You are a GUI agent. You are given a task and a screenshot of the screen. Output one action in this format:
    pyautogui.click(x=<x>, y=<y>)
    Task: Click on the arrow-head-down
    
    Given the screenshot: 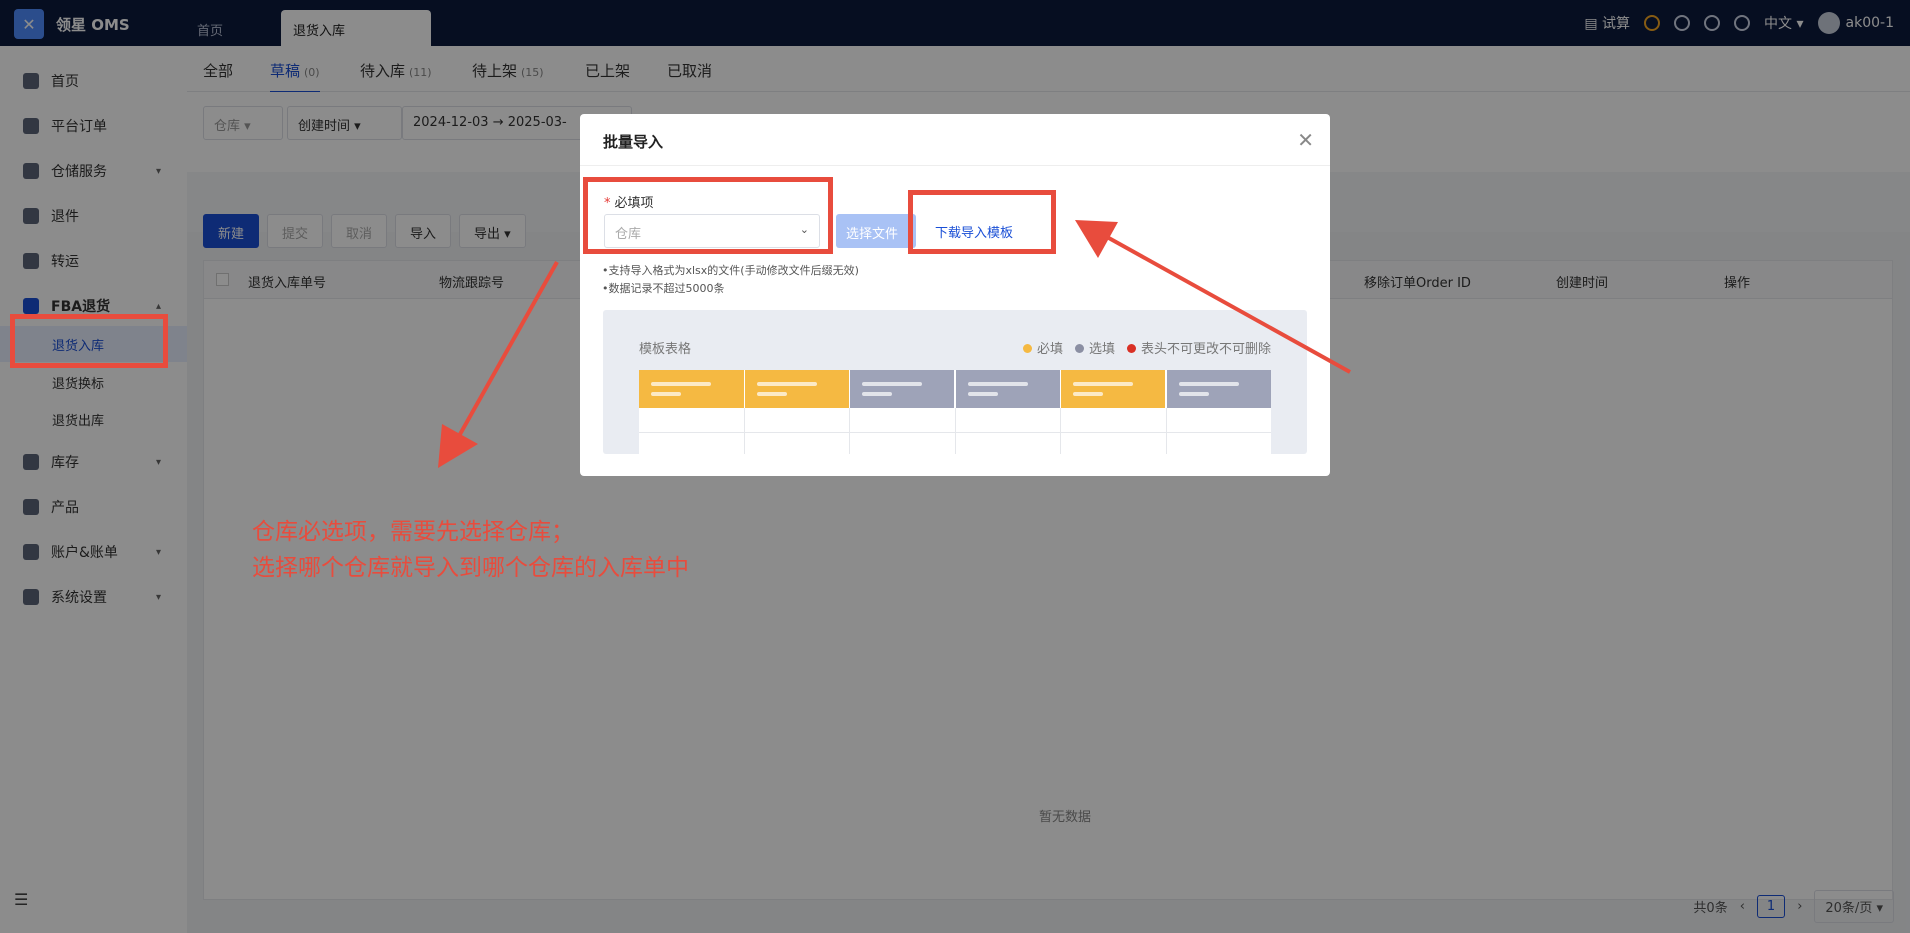 What is the action you would take?
    pyautogui.click(x=458, y=446)
    